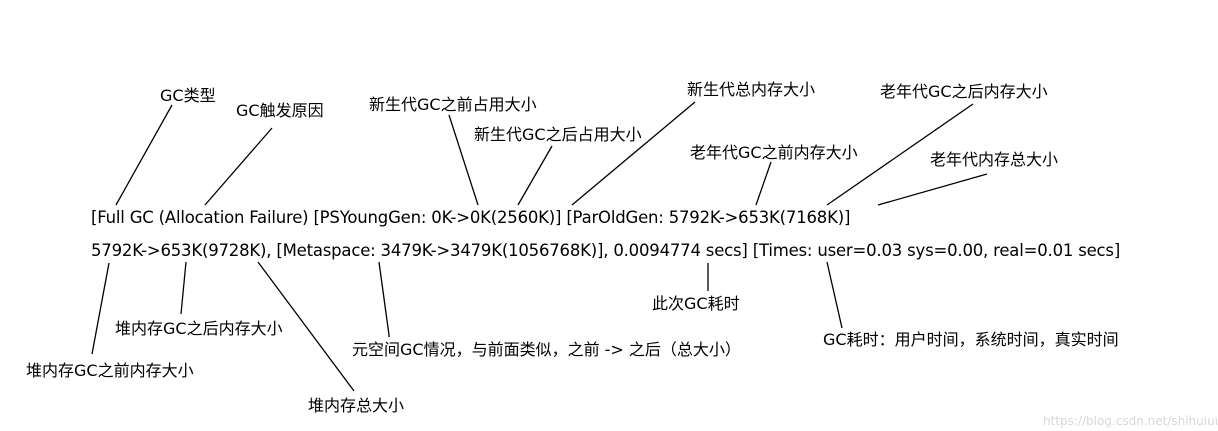 The image size is (1218, 431). Describe the element at coordinates (932, 189) in the screenshot. I see `connector-old-total` at that location.